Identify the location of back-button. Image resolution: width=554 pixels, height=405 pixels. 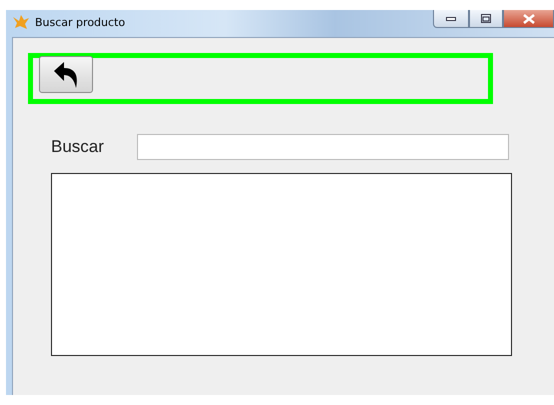
(66, 74).